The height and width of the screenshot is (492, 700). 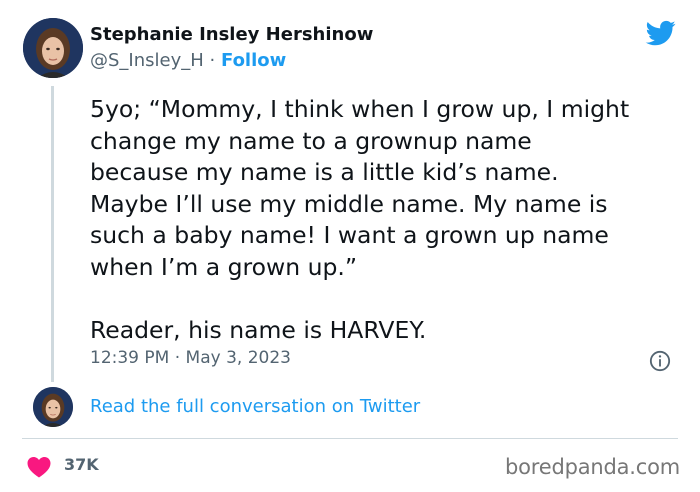 What do you see at coordinates (324, 172) in the screenshot?
I see `tweet-line: because my name is a little kid’s name.` at bounding box center [324, 172].